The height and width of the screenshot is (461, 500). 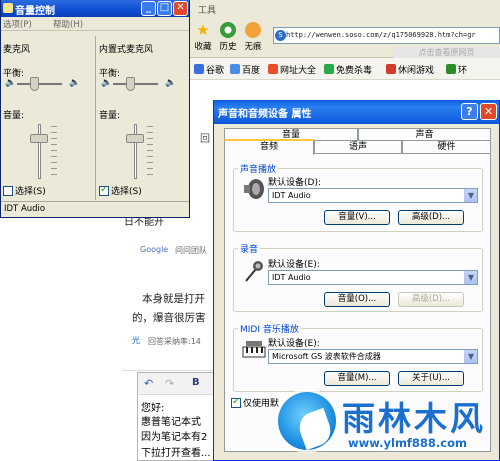 I want to click on channel-name: 麦克风, so click(x=17, y=50).